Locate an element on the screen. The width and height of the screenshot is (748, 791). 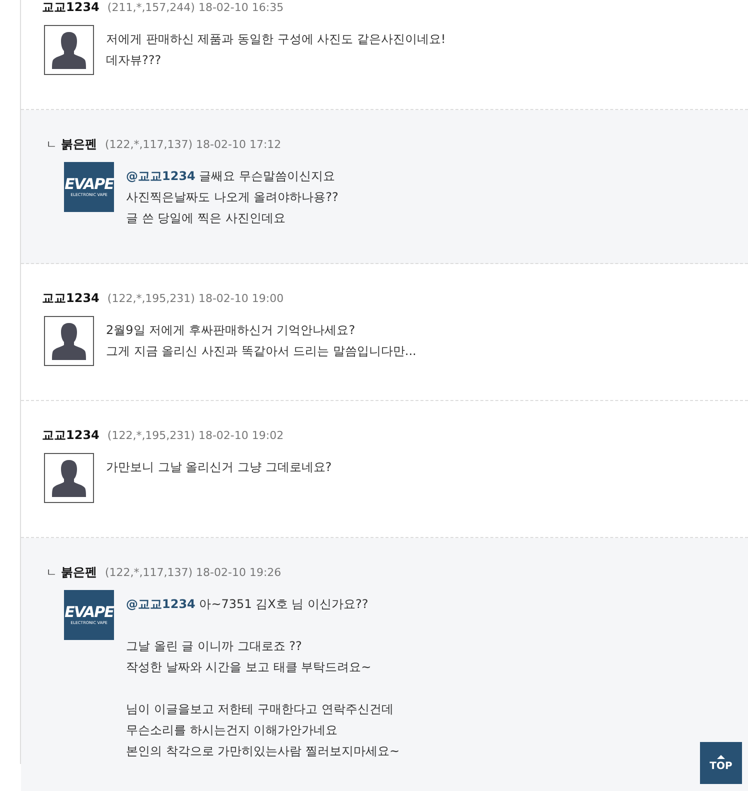
top-button: TOP is located at coordinates (721, 763).